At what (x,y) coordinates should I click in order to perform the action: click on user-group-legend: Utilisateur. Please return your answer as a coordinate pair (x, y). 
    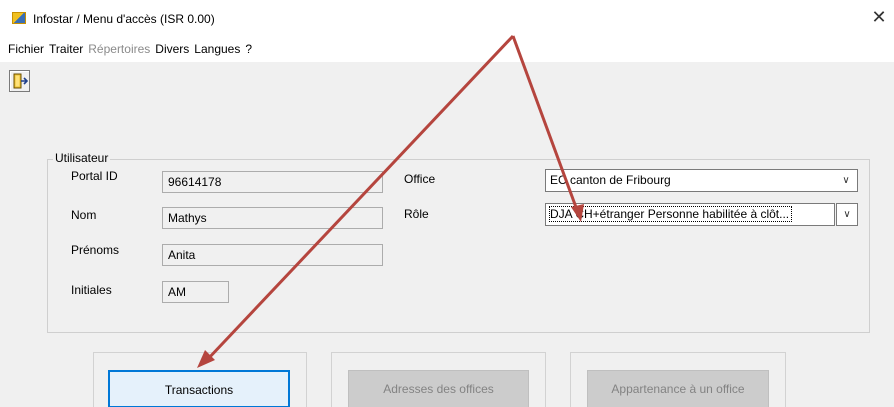
    Looking at the image, I should click on (82, 158).